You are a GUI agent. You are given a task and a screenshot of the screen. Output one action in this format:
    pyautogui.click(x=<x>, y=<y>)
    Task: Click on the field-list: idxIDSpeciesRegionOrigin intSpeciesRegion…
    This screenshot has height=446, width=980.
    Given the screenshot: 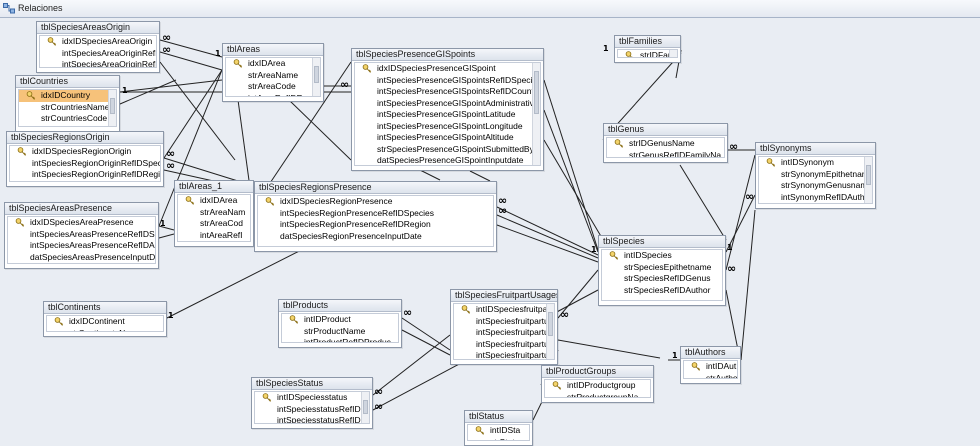 What is the action you would take?
    pyautogui.click(x=85, y=163)
    